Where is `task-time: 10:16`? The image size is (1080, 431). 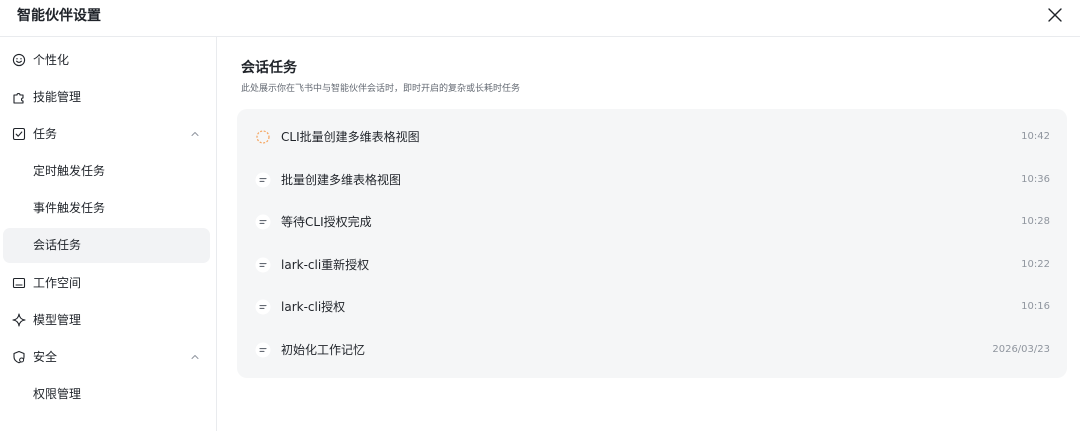 task-time: 10:16 is located at coordinates (1035, 306).